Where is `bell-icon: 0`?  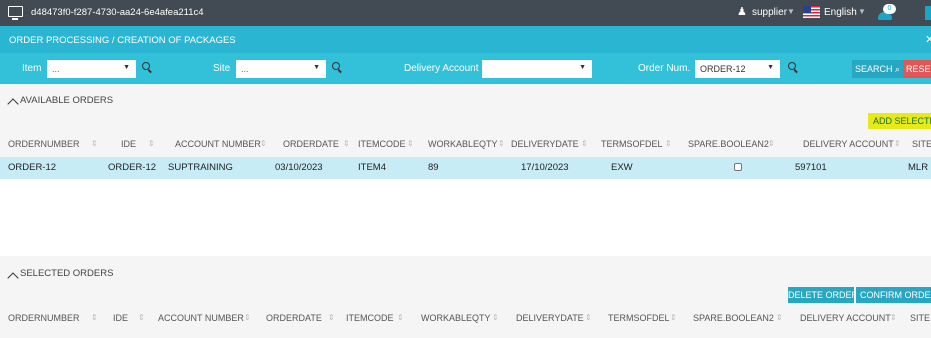
bell-icon: 0 is located at coordinates (886, 13).